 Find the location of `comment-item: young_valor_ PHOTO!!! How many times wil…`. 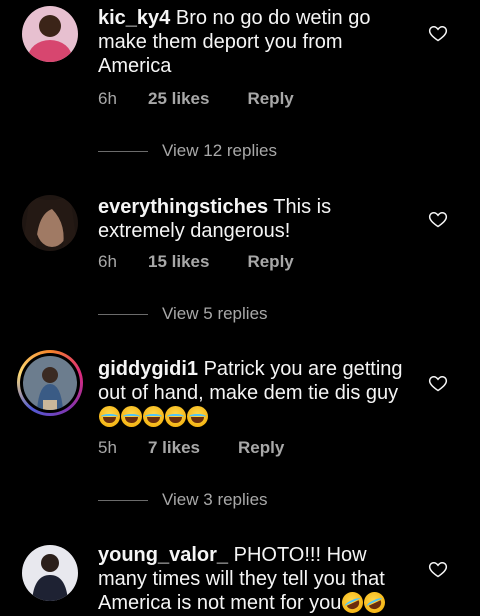

comment-item: young_valor_ PHOTO!!! How many times wil… is located at coordinates (240, 578).